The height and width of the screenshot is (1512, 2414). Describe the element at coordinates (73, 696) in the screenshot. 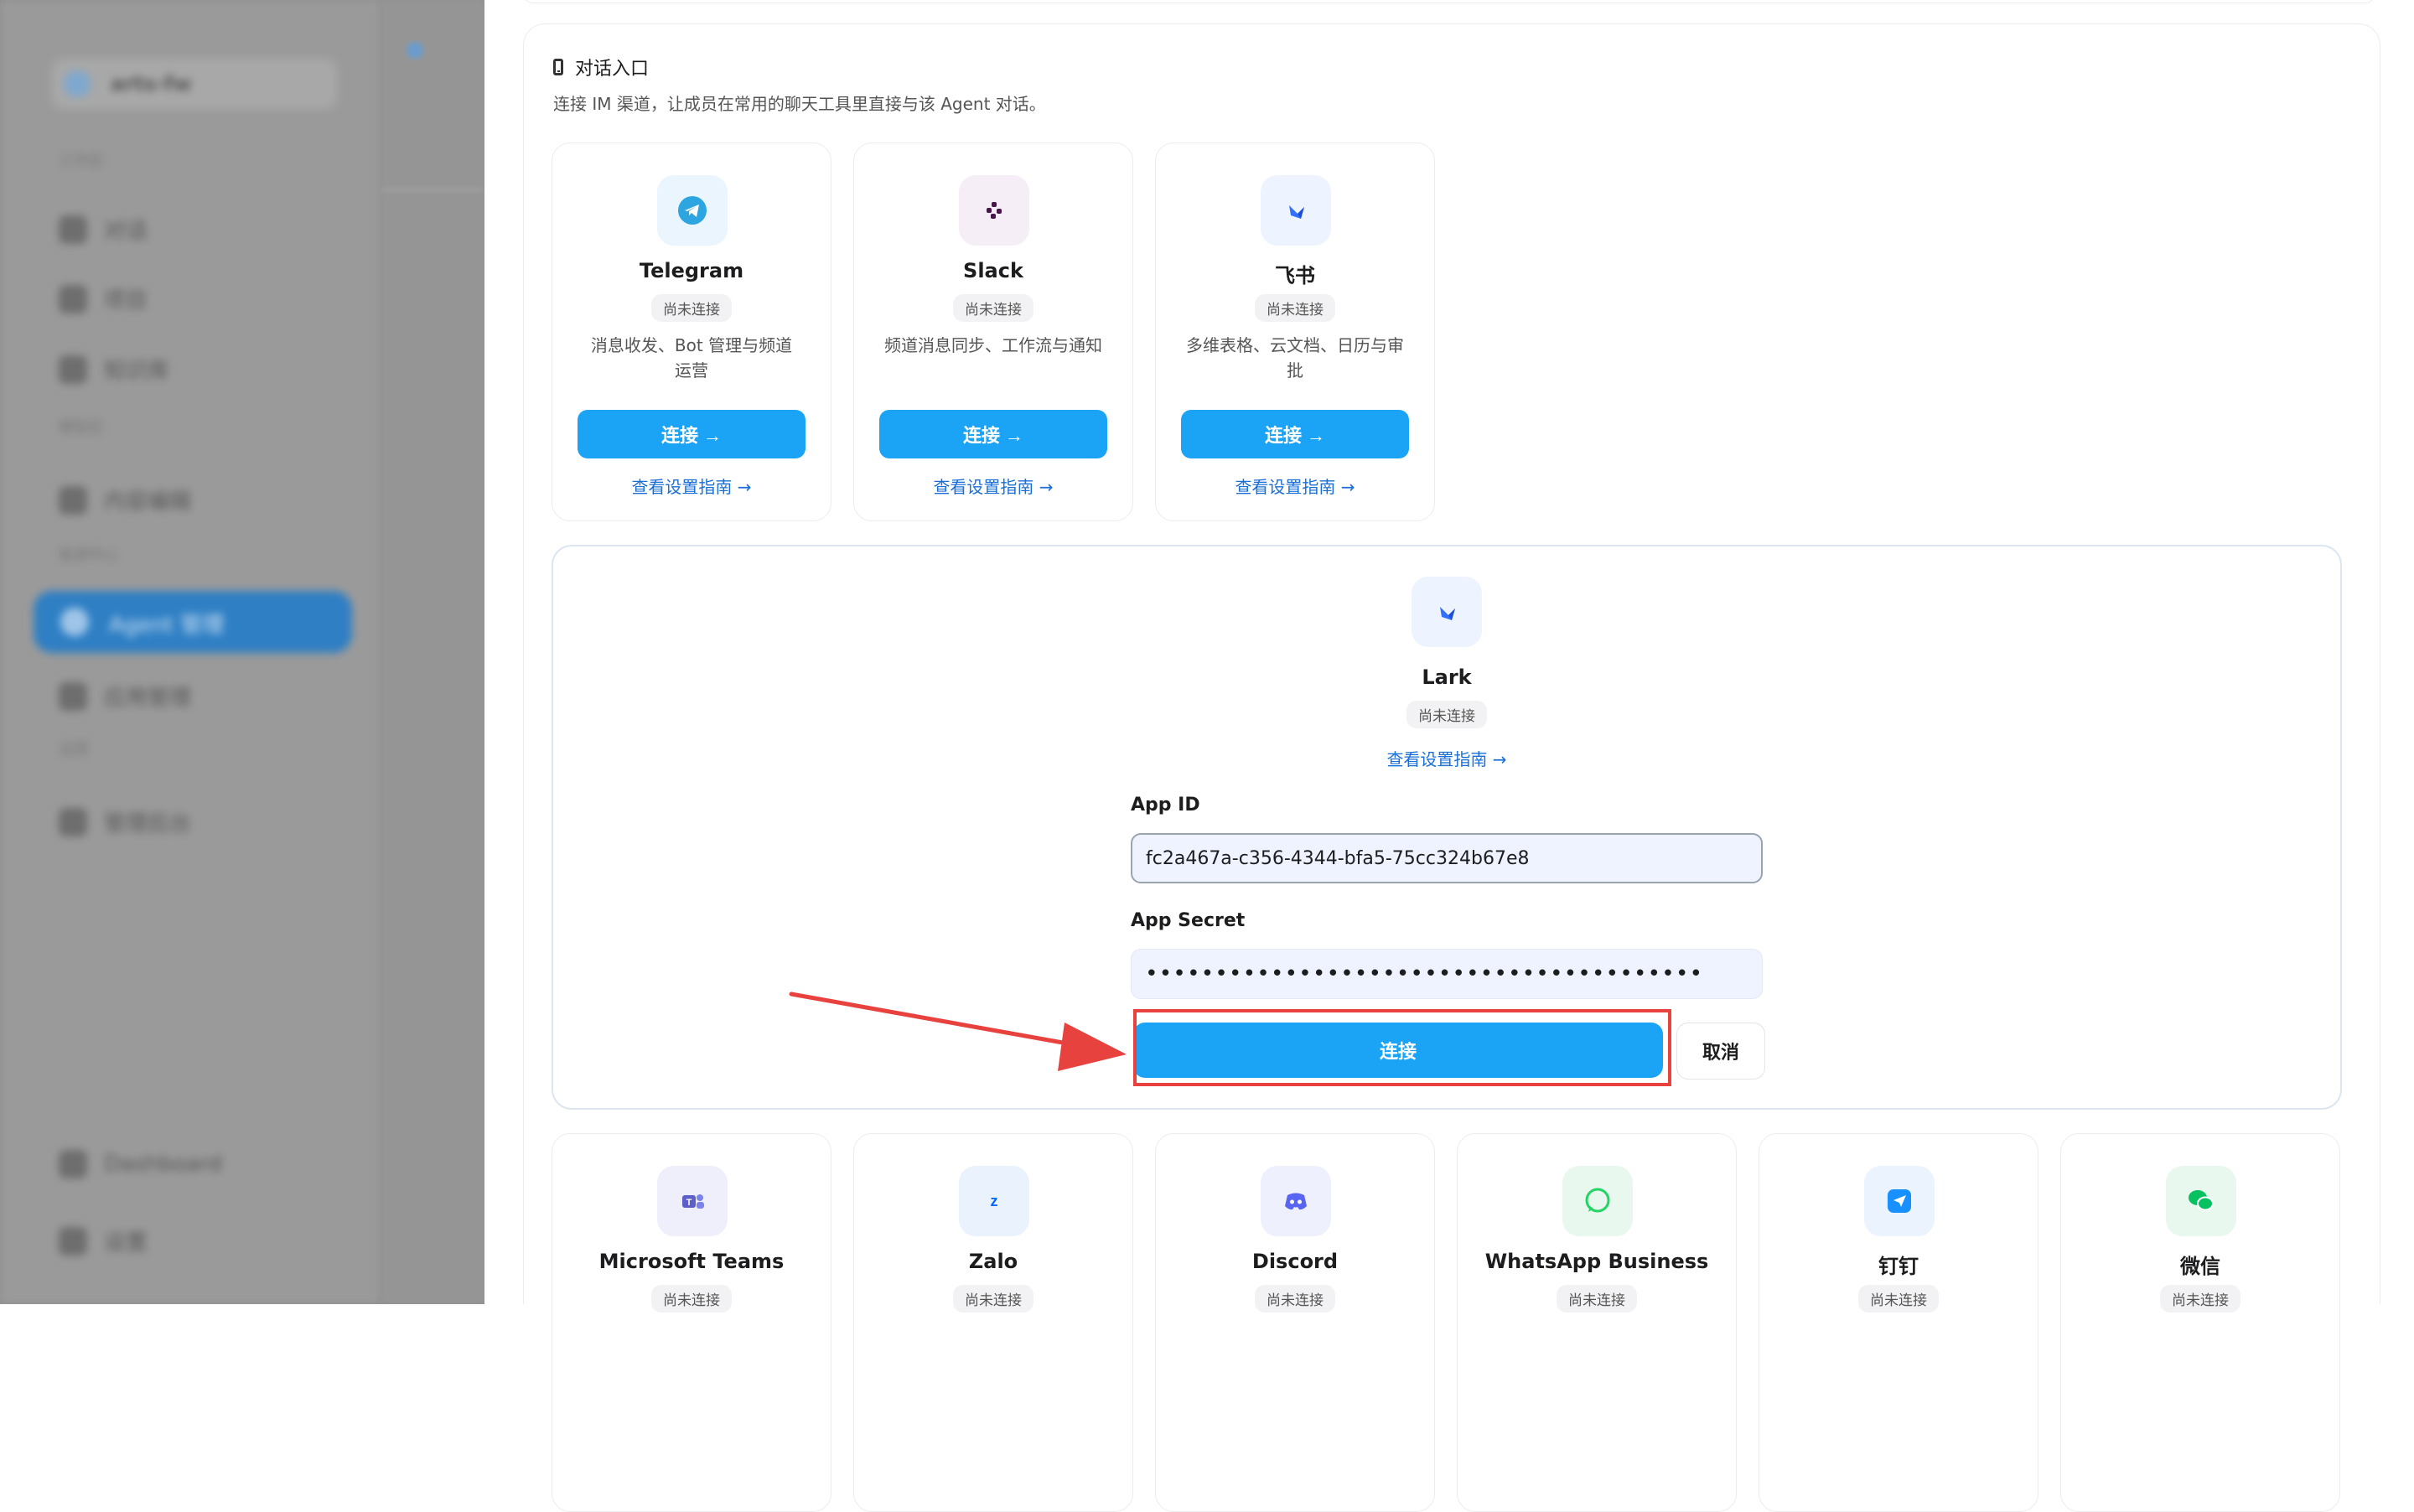

I see `apps-icon` at that location.